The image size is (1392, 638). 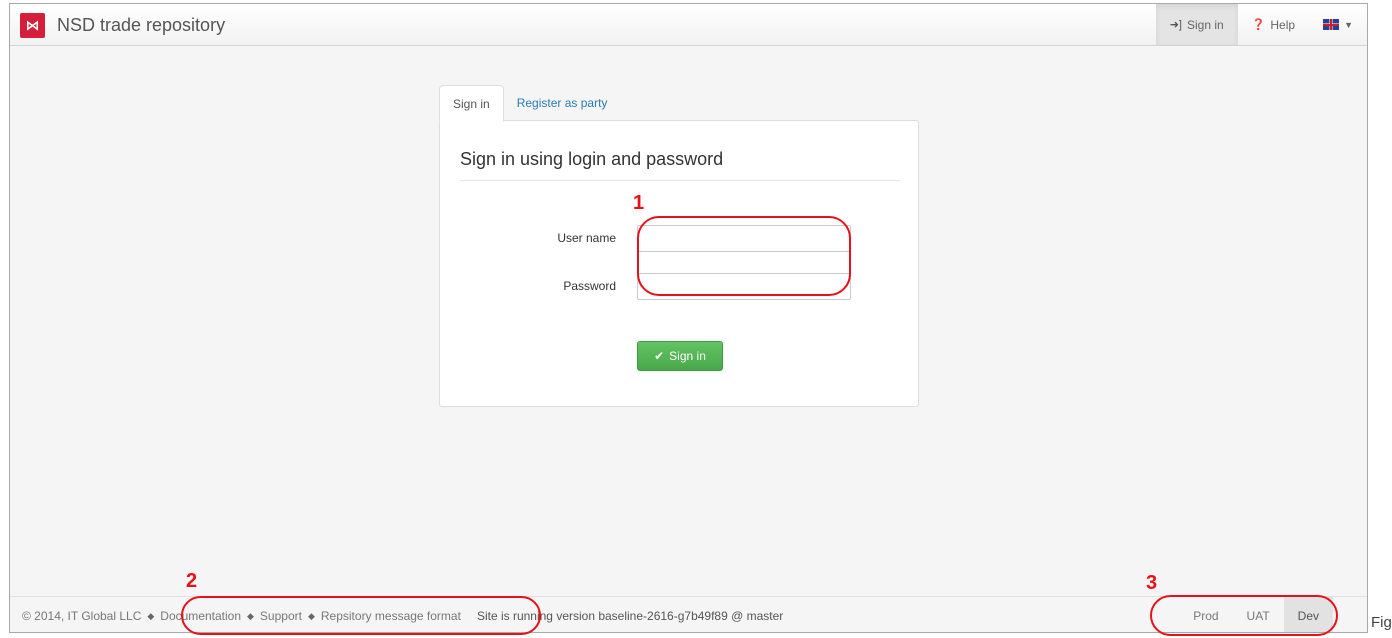 I want to click on nsd-logo-icon: ⋈, so click(x=32, y=25).